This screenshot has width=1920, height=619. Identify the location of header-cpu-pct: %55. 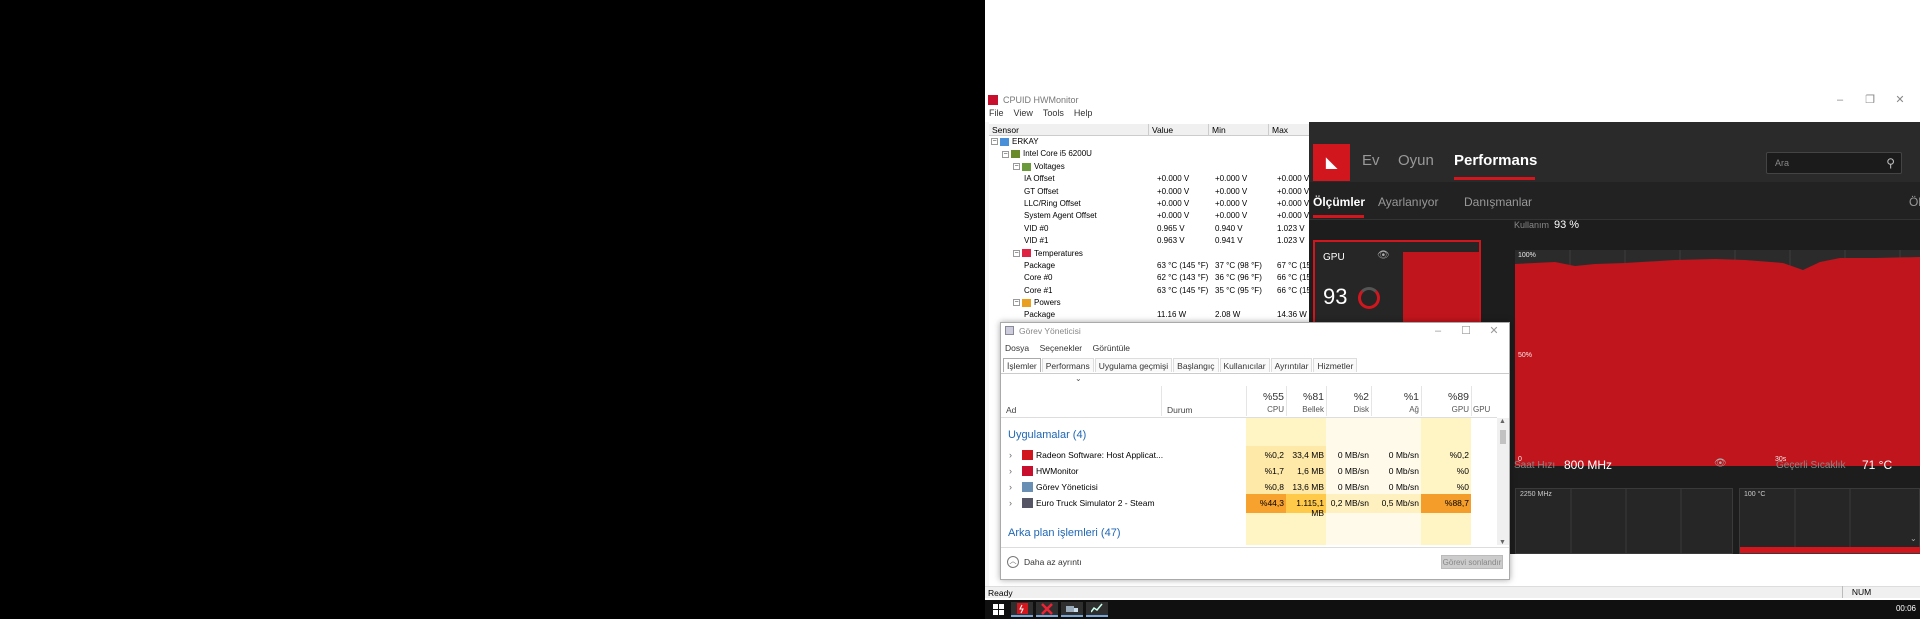
(1265, 397).